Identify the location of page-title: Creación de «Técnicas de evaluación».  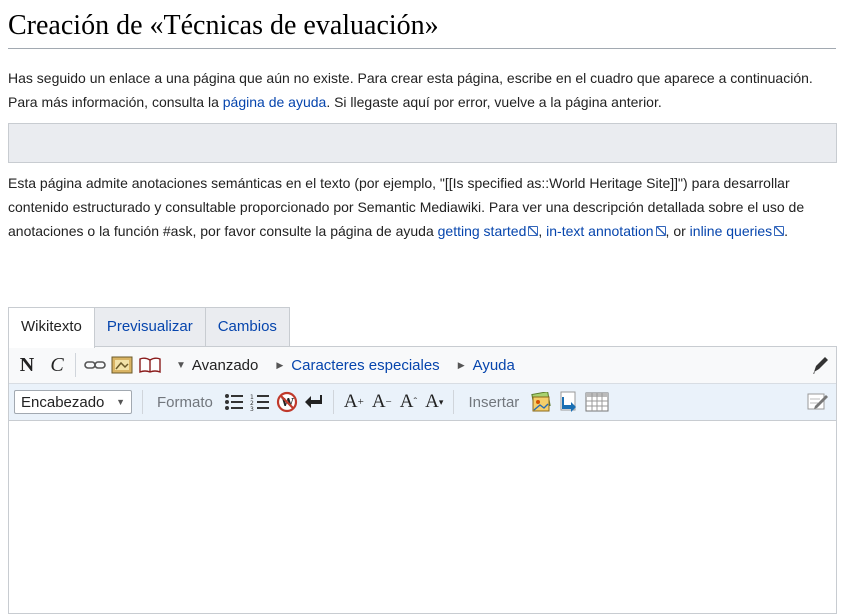
(422, 26).